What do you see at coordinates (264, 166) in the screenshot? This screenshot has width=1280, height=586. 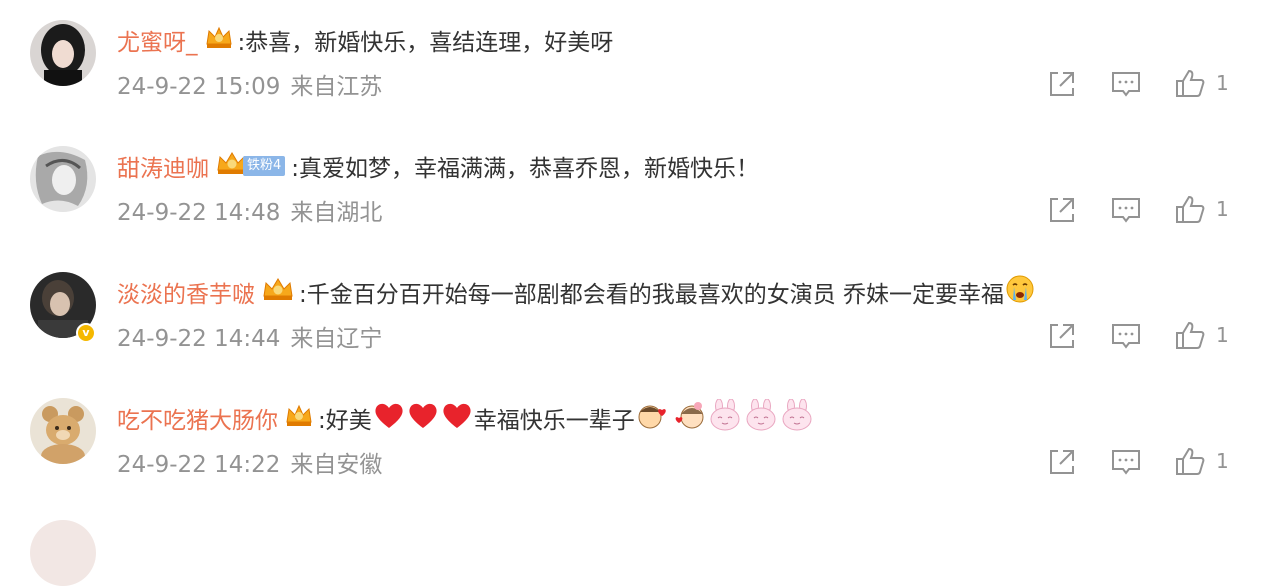 I see `fan-badge-label: 铁粉4` at bounding box center [264, 166].